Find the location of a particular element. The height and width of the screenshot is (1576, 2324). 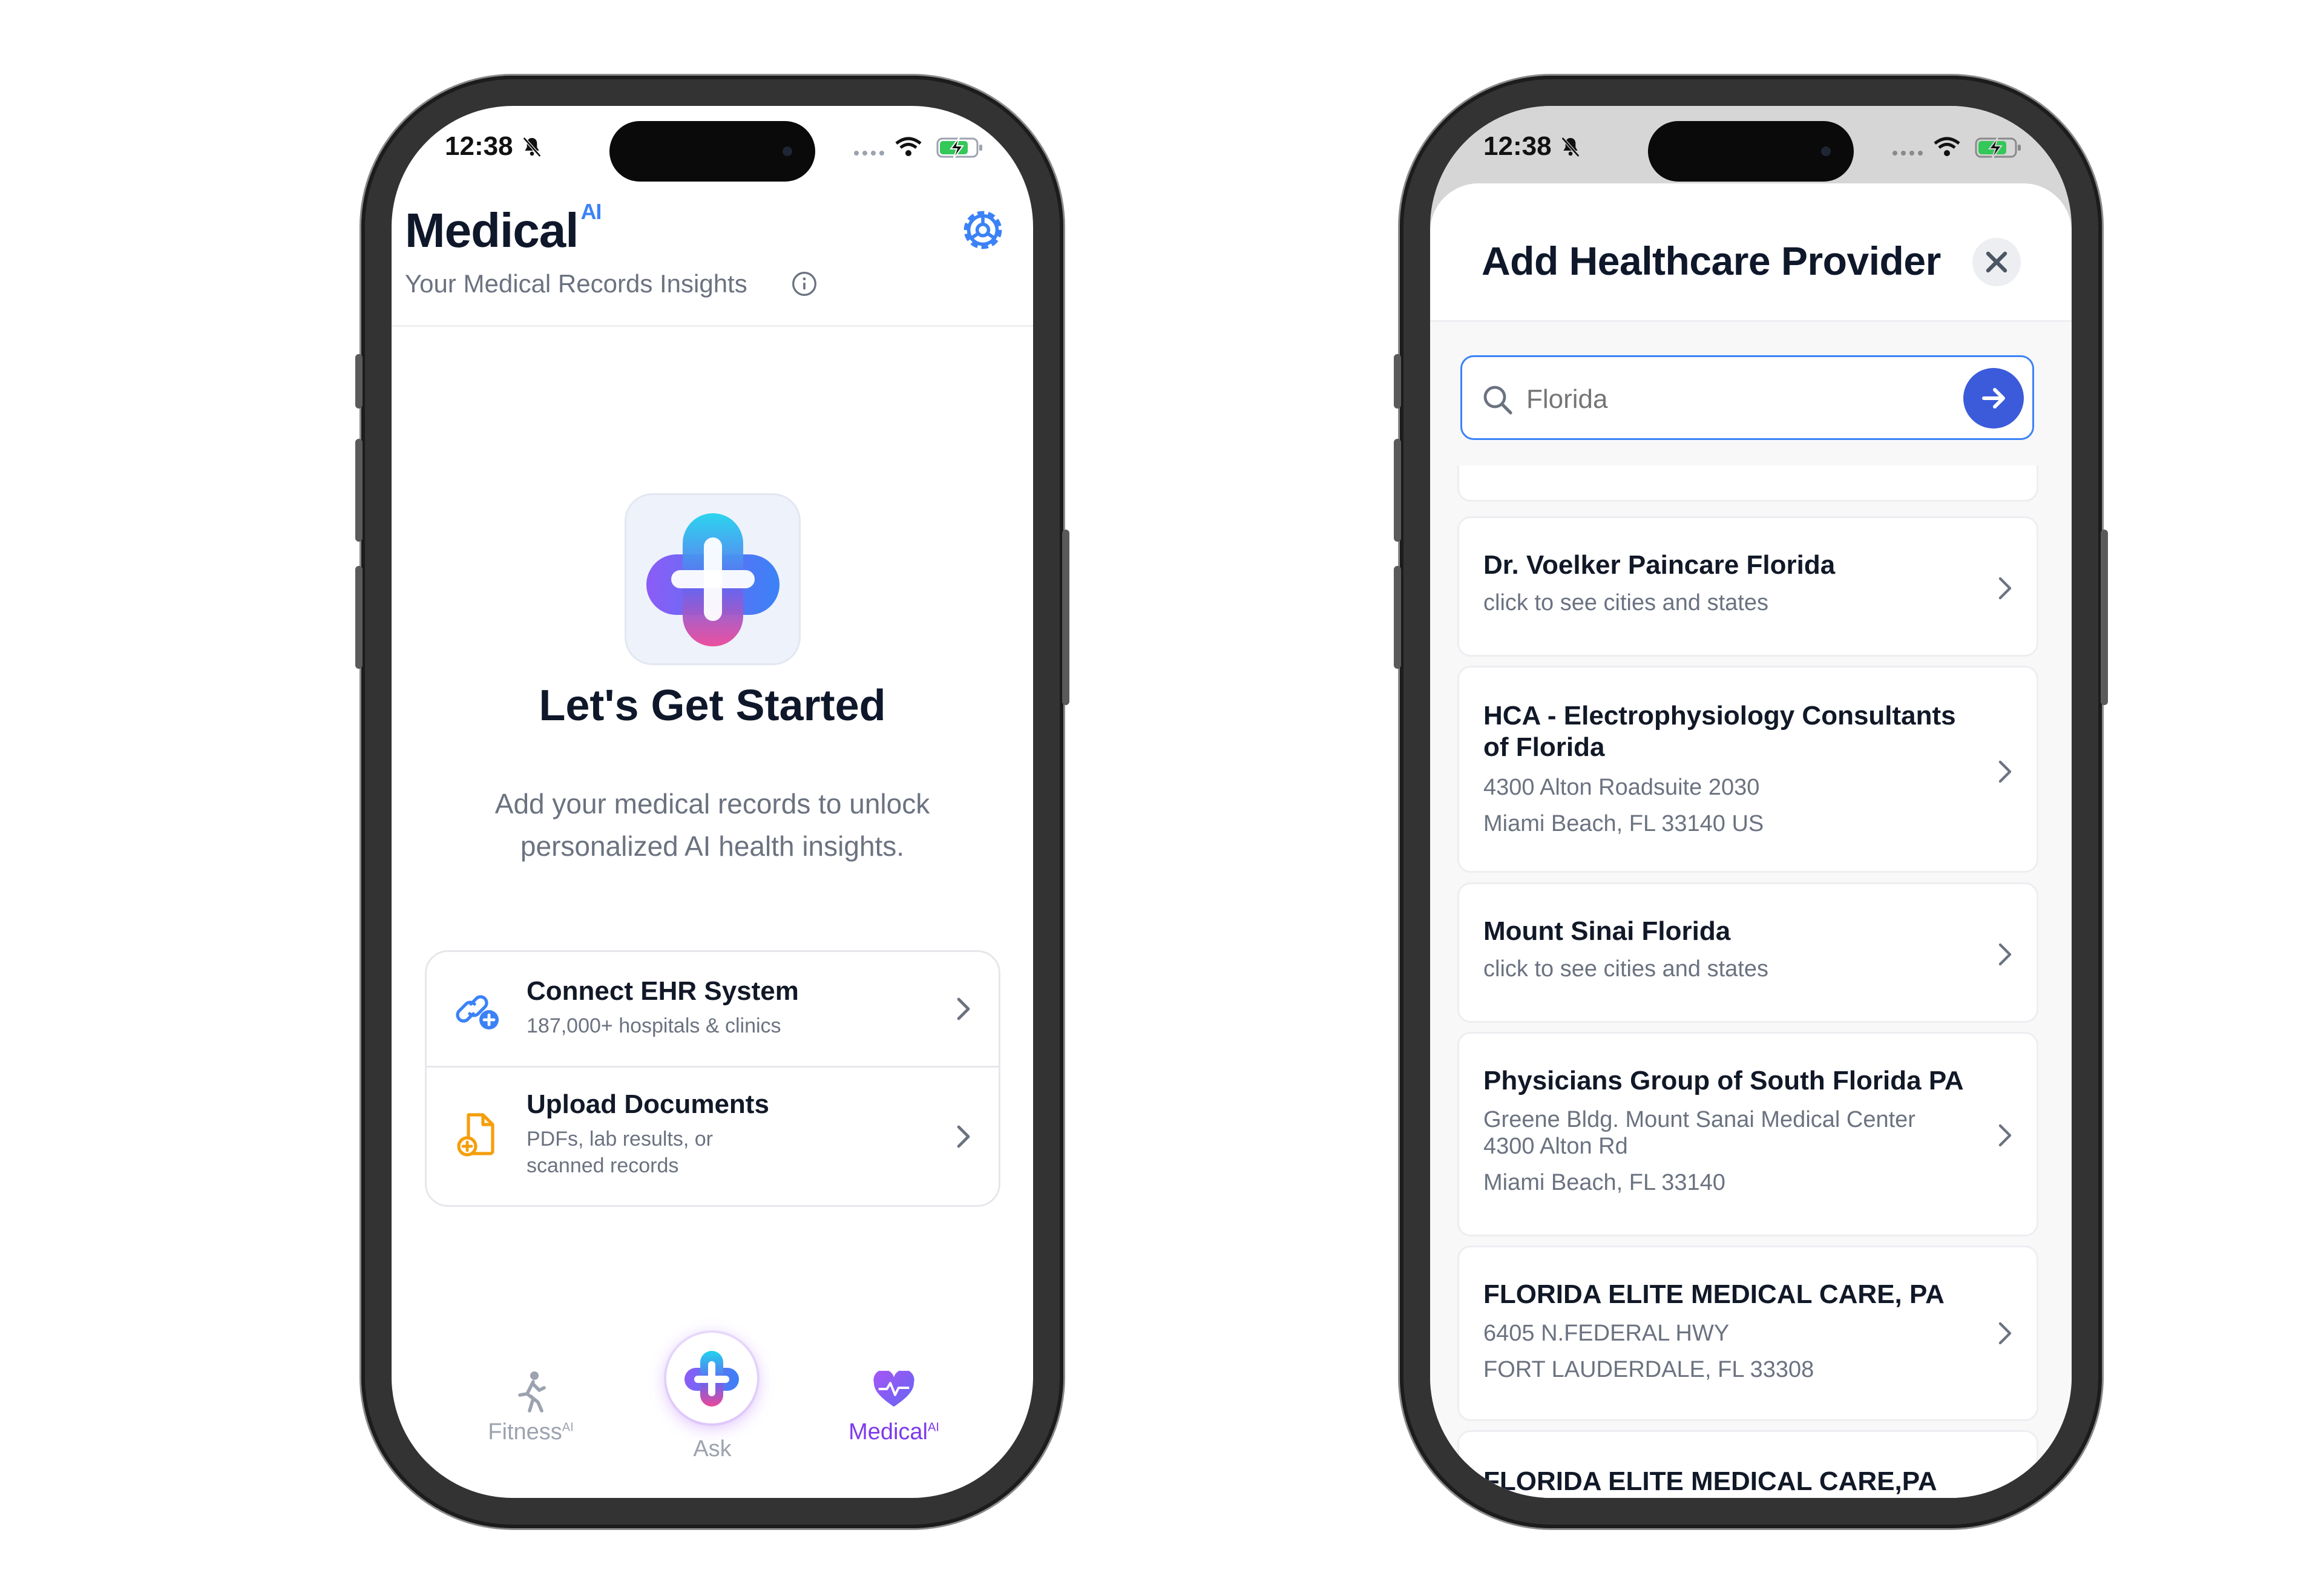

close-button is located at coordinates (1996, 262).